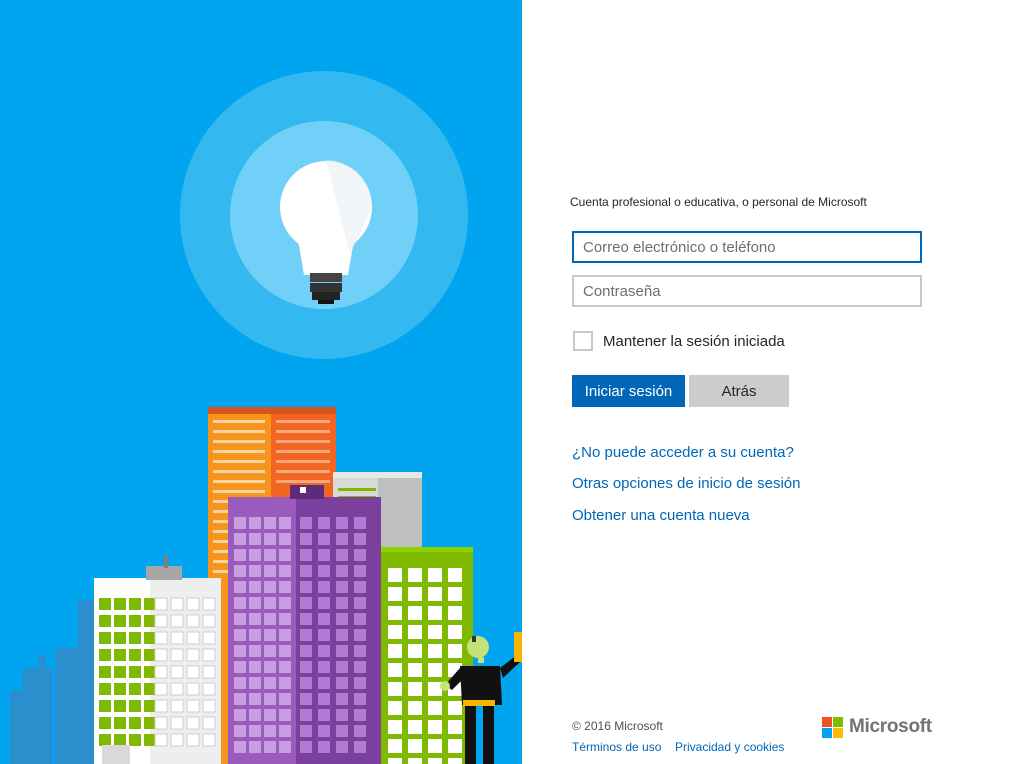 This screenshot has width=1015, height=764. What do you see at coordinates (427, 655) in the screenshot?
I see `green-building` at bounding box center [427, 655].